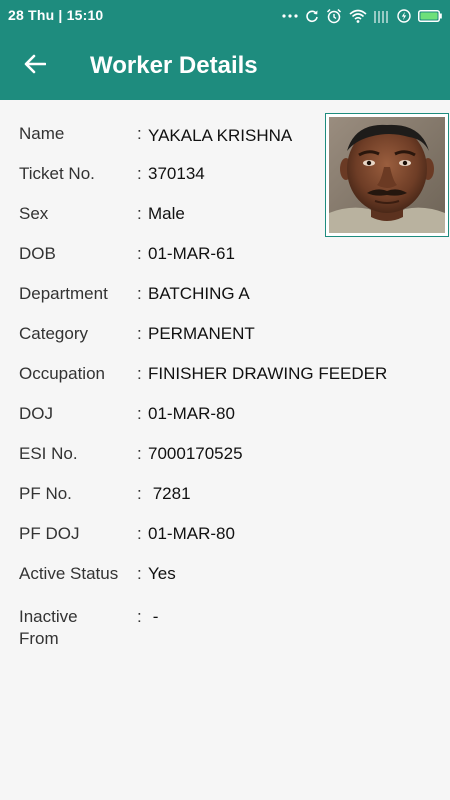  What do you see at coordinates (174, 65) in the screenshot?
I see `page-title: Worker Details` at bounding box center [174, 65].